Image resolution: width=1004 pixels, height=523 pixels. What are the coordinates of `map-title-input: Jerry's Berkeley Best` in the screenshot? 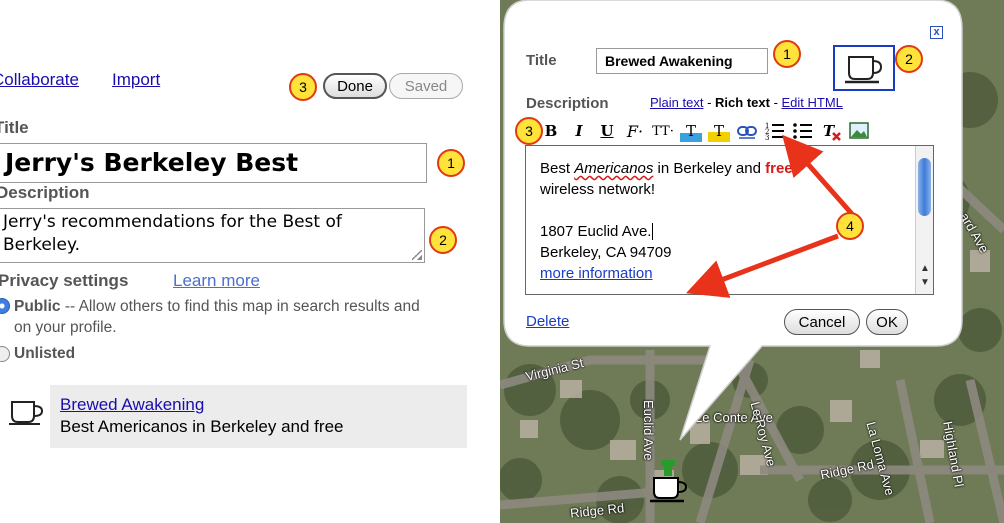 It's located at (213, 163).